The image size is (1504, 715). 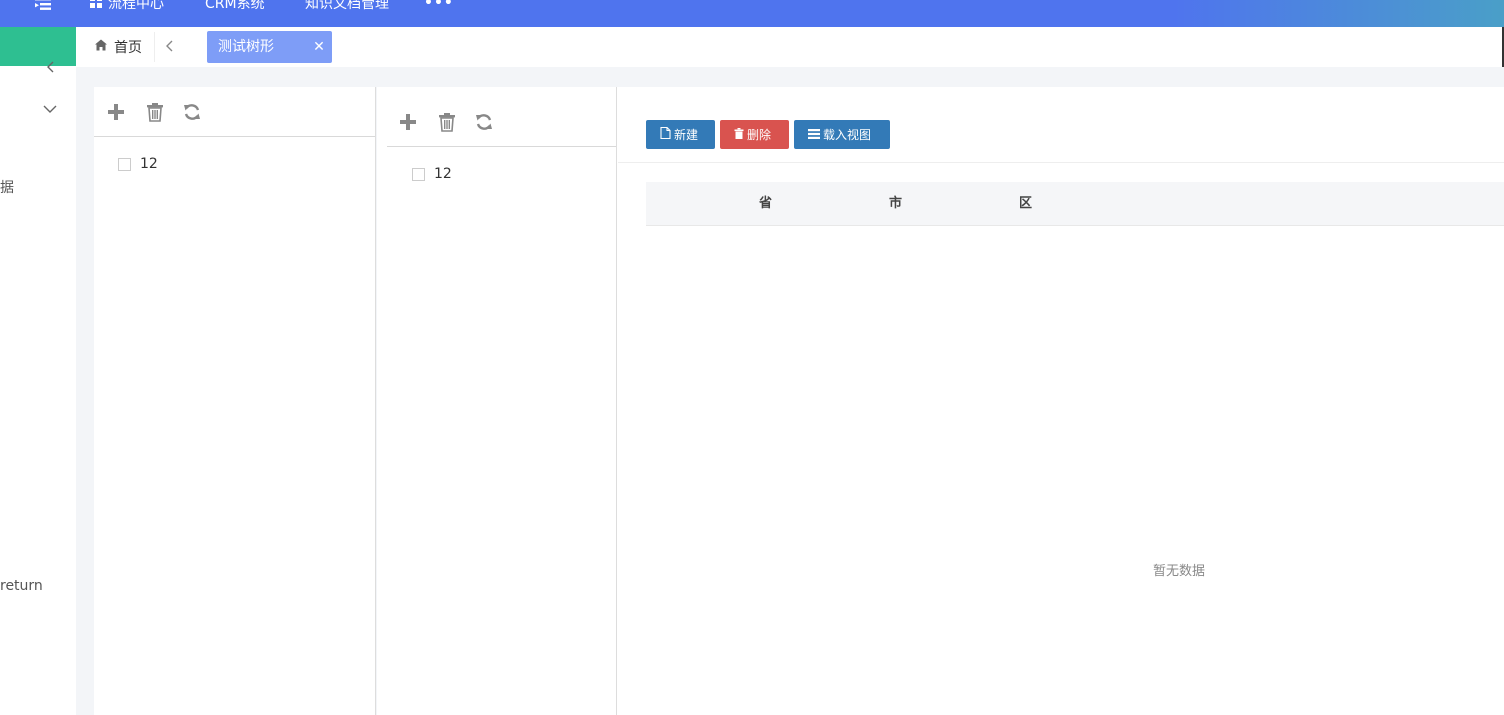 I want to click on chevron-down-icon, so click(x=50, y=110).